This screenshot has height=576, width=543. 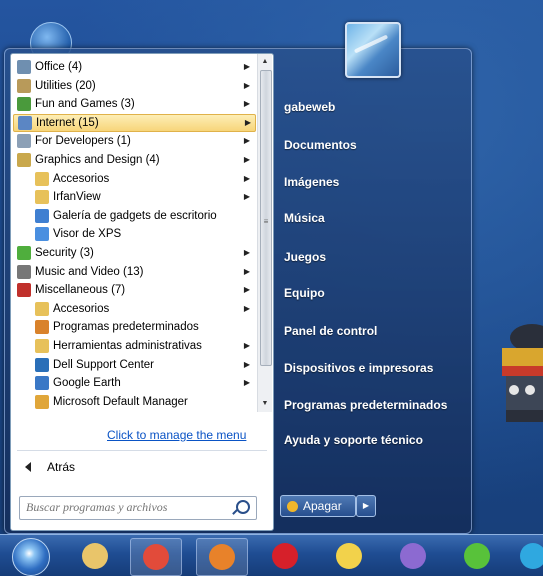 I want to click on program-label: Programas predeterminados, so click(x=126, y=327).